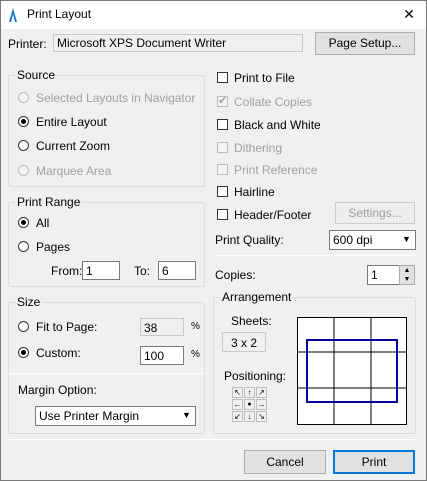  Describe the element at coordinates (407, 270) in the screenshot. I see `spin-up-icon: ▲` at that location.